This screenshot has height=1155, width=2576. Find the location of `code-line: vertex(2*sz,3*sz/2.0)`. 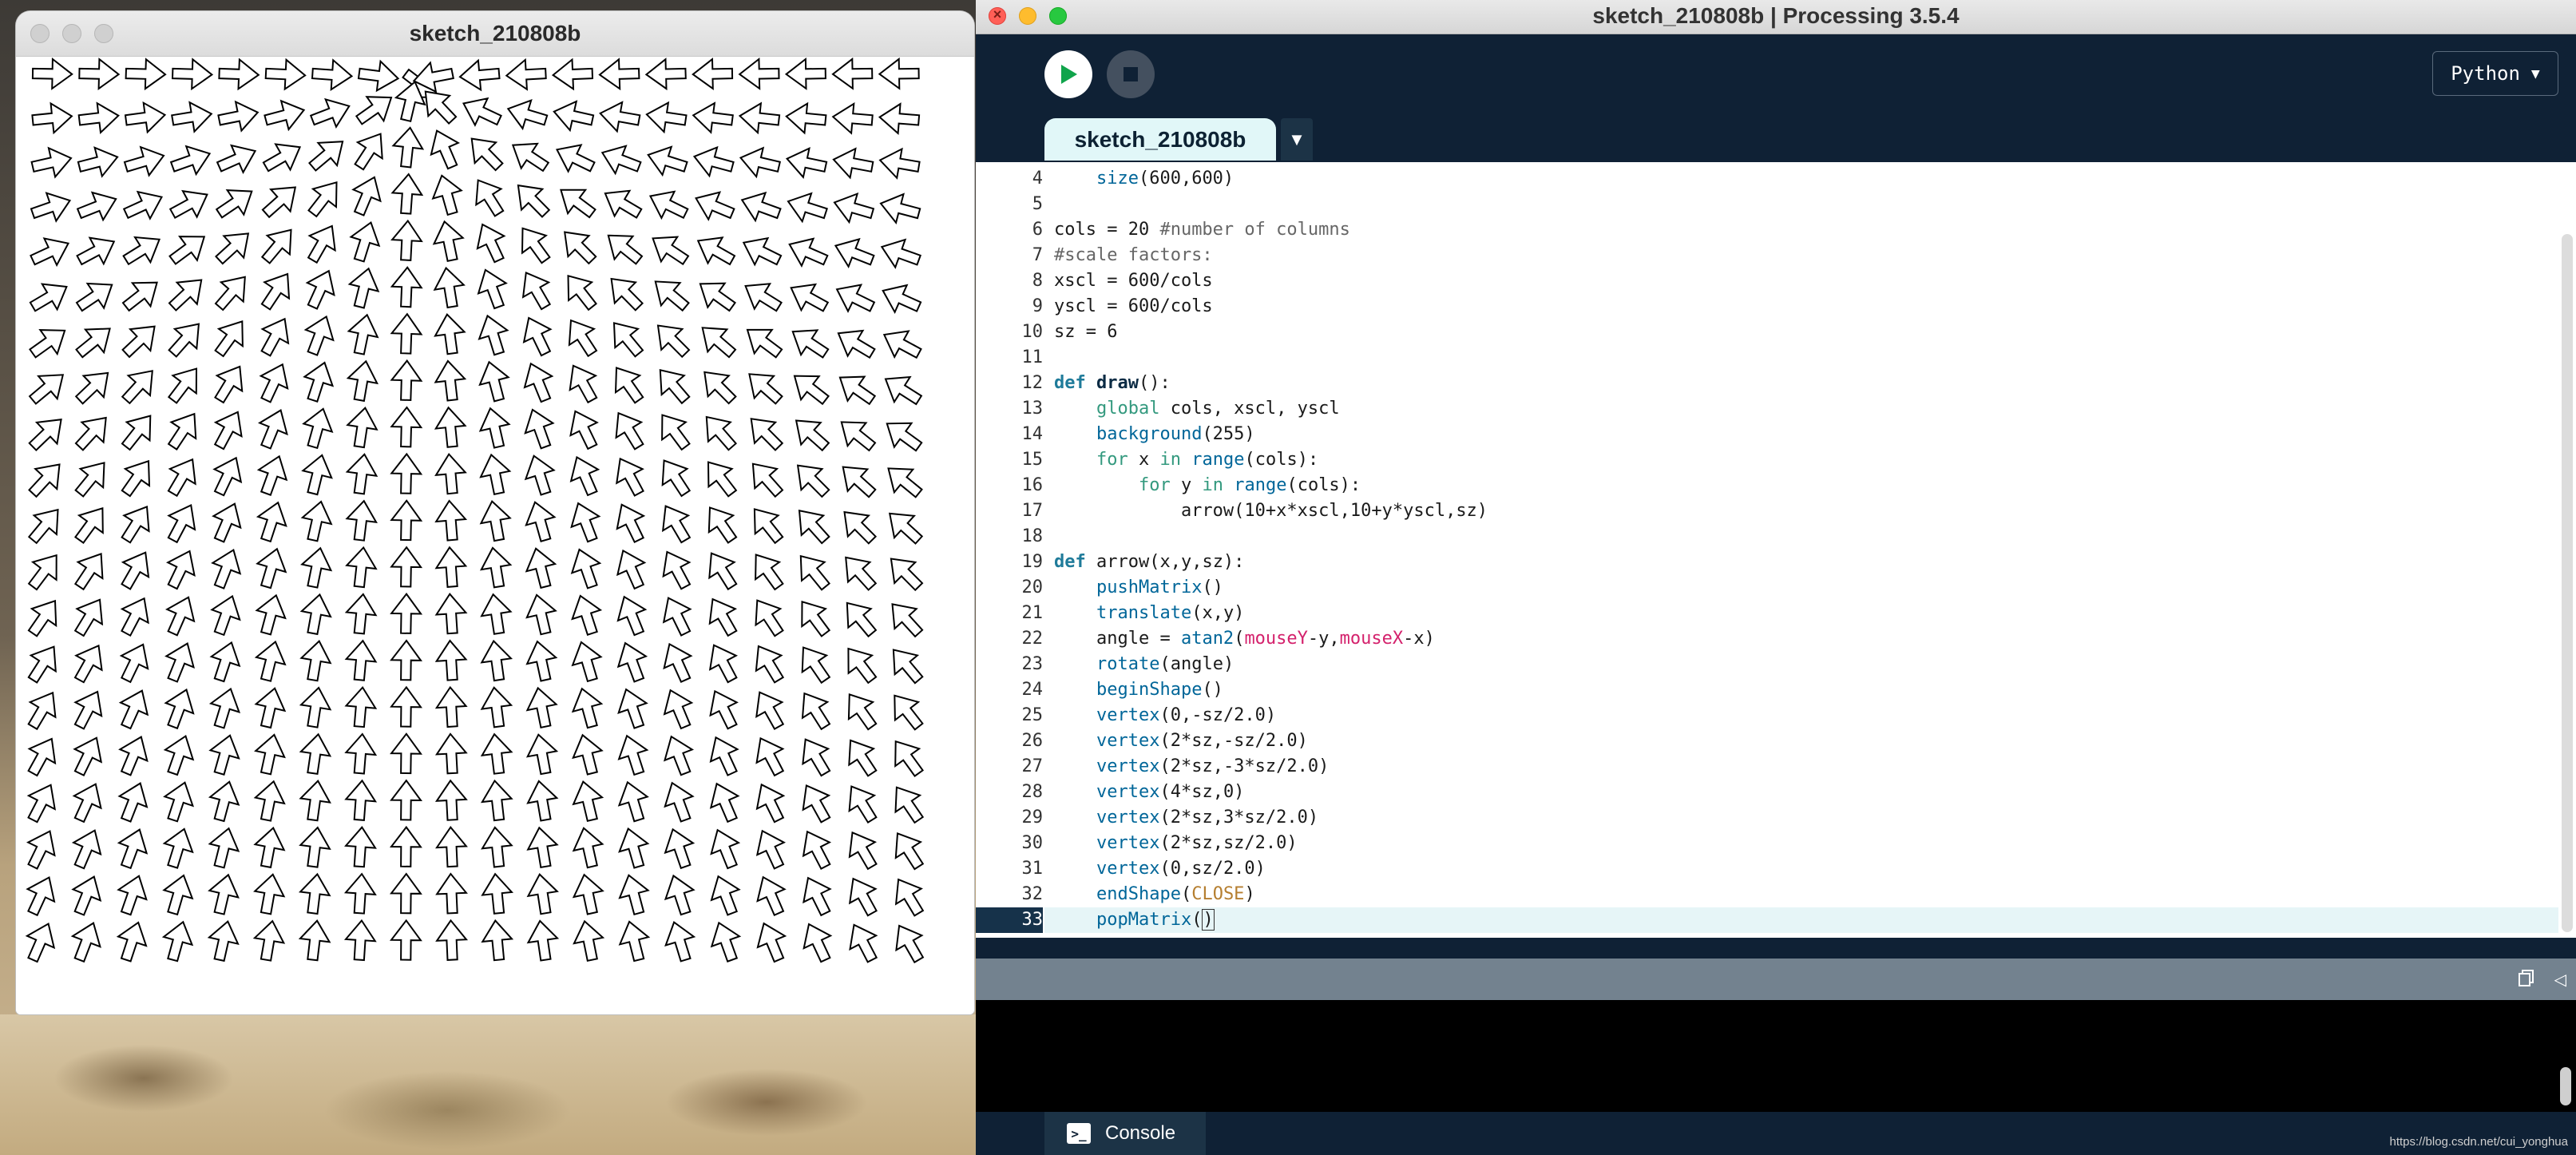

code-line: vertex(2*sz,3*sz/2.0) is located at coordinates (1801, 818).